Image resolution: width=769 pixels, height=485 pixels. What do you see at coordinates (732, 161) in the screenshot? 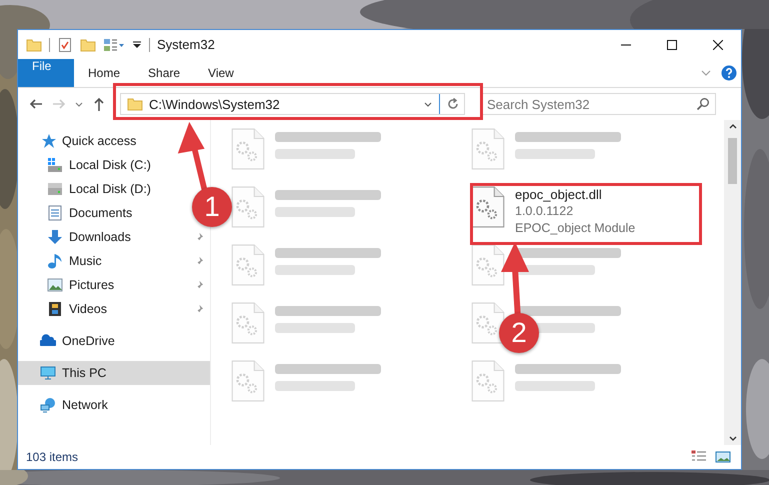
I see `scroll-thumb` at bounding box center [732, 161].